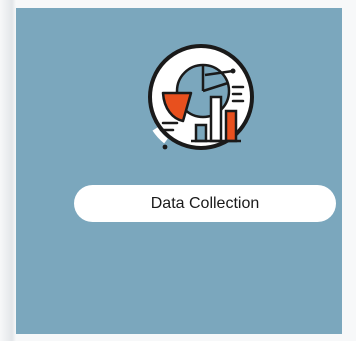  I want to click on label-text: Data Collection, so click(205, 203).